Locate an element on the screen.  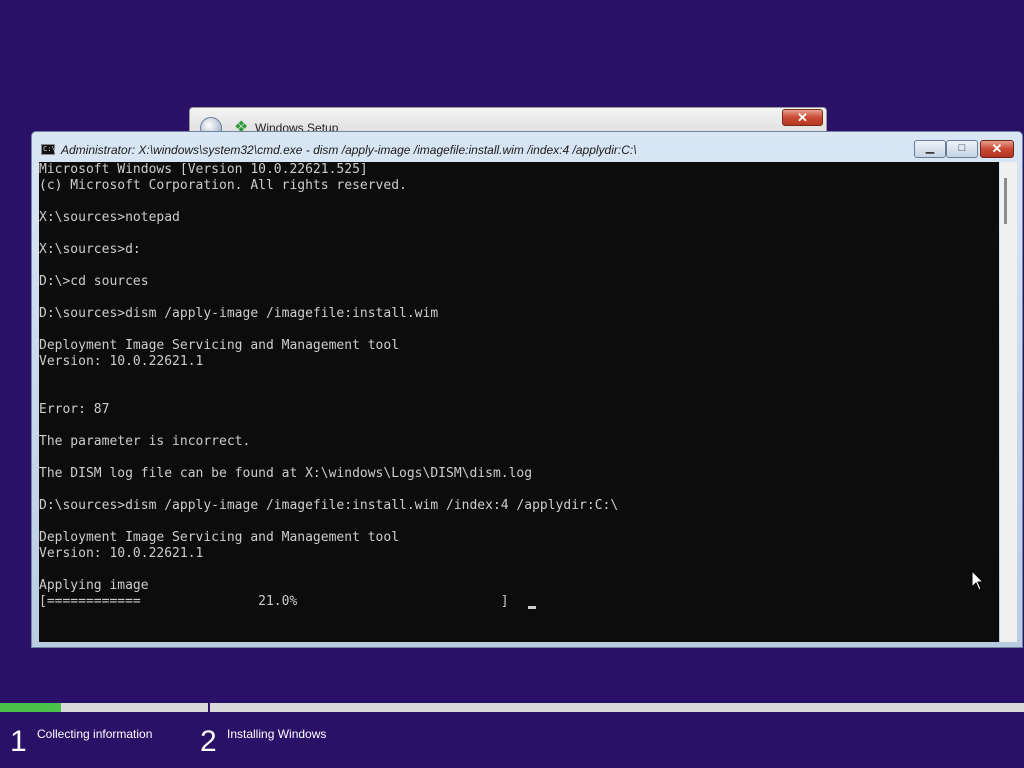
step-label: Installing Windows is located at coordinates (277, 734).